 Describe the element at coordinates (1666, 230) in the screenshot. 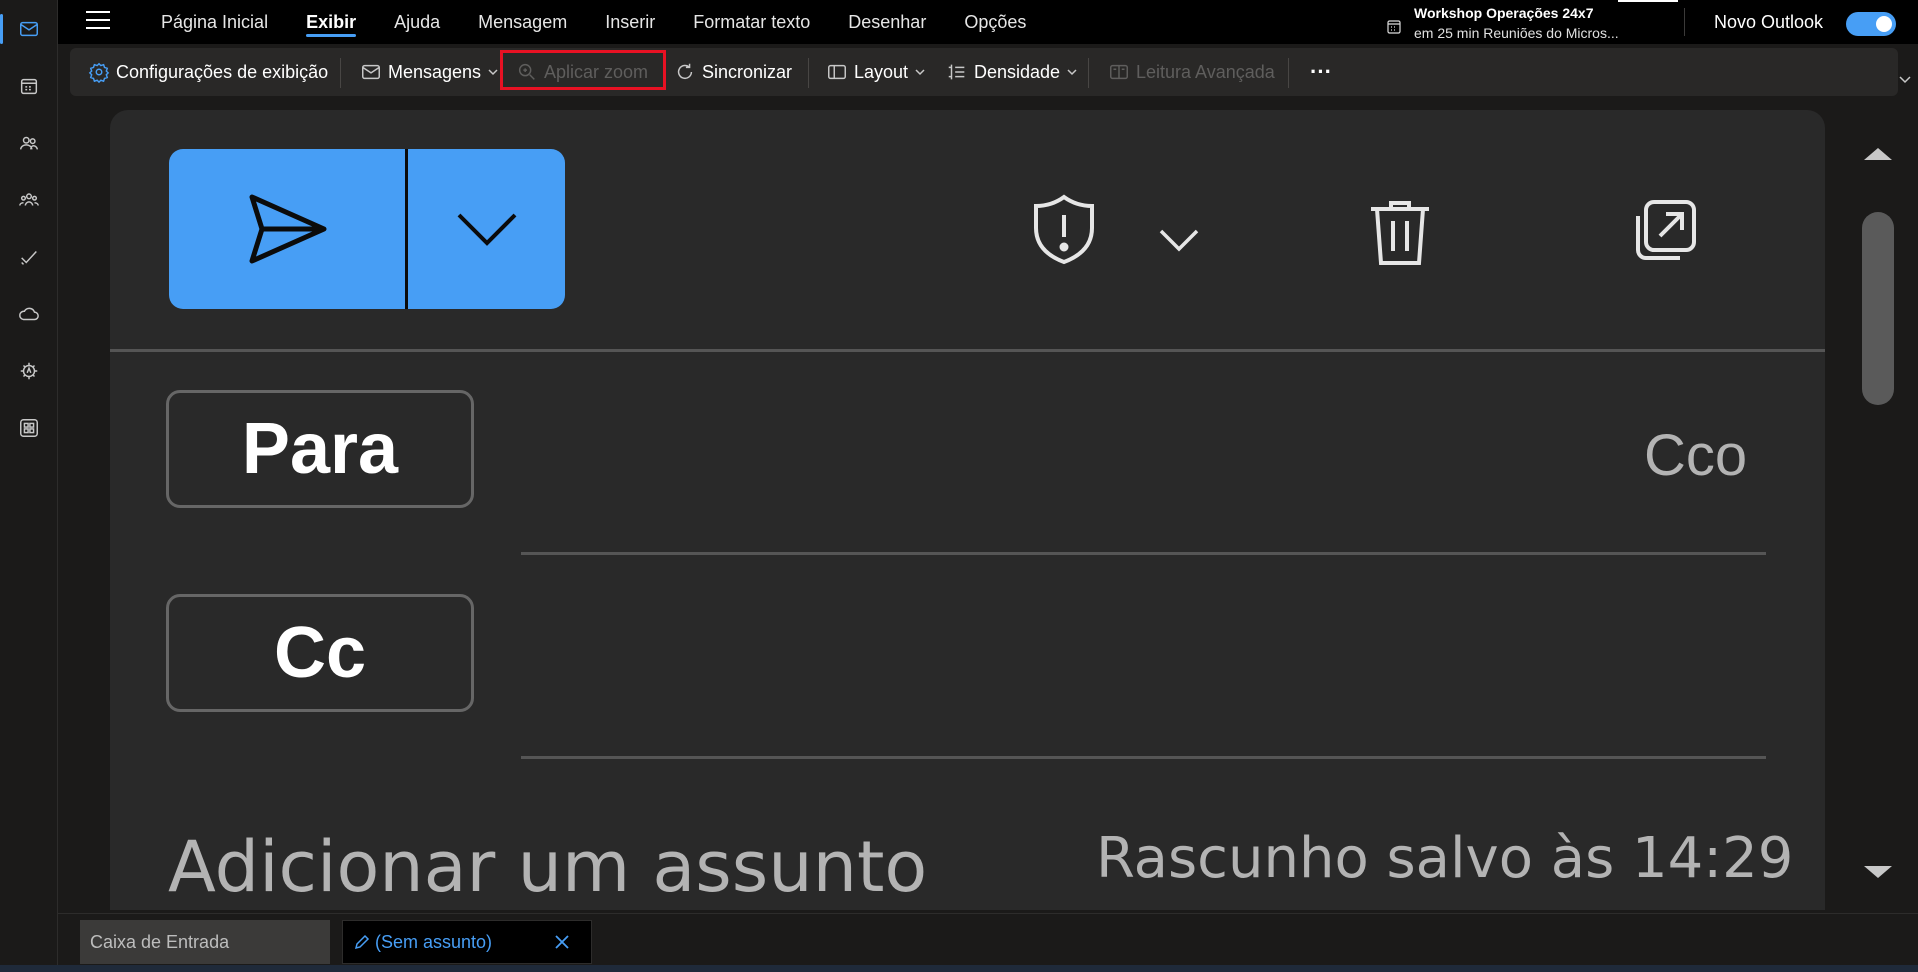

I see `pop-out-icon` at that location.